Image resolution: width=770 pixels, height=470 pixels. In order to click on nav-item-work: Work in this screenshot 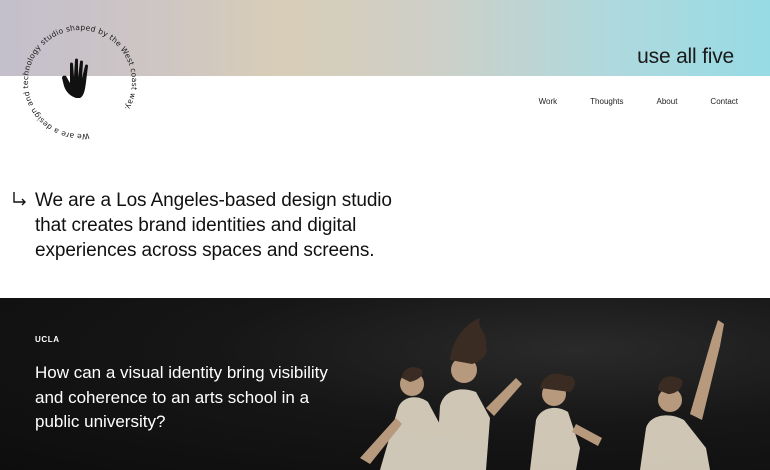, I will do `click(548, 101)`.